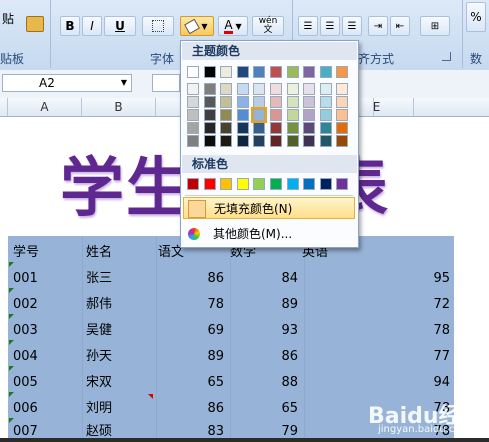 The image size is (489, 442). What do you see at coordinates (25, 331) in the screenshot?
I see `cell-id: 003` at bounding box center [25, 331].